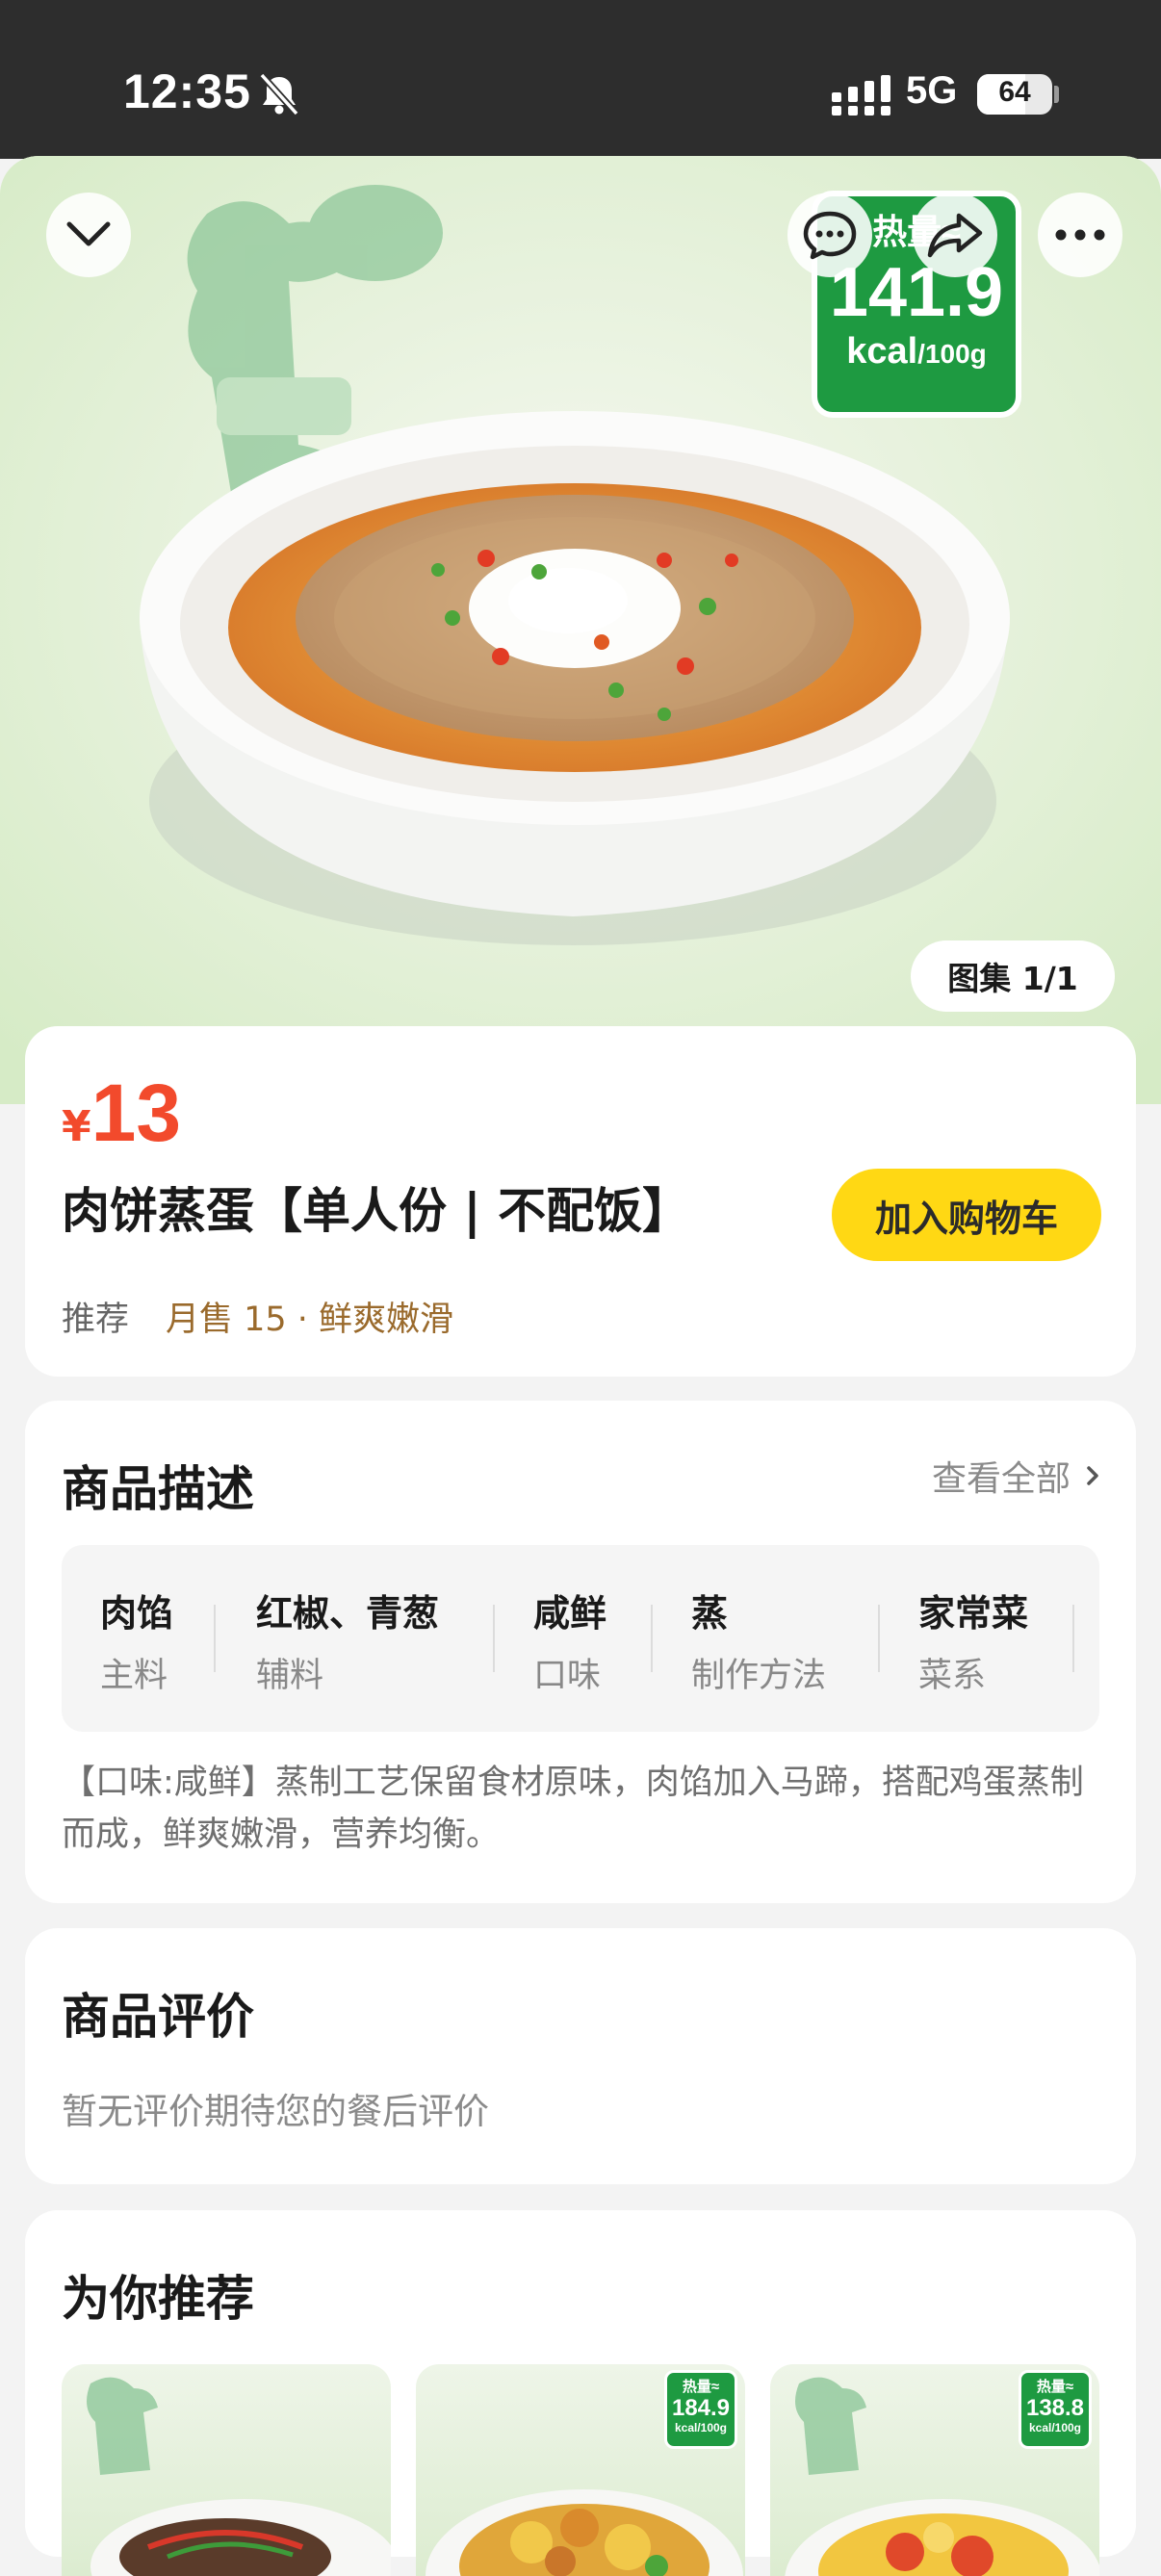 This screenshot has width=1161, height=2576. Describe the element at coordinates (967, 1215) in the screenshot. I see `add-to-cart-button: 加入购物车` at that location.